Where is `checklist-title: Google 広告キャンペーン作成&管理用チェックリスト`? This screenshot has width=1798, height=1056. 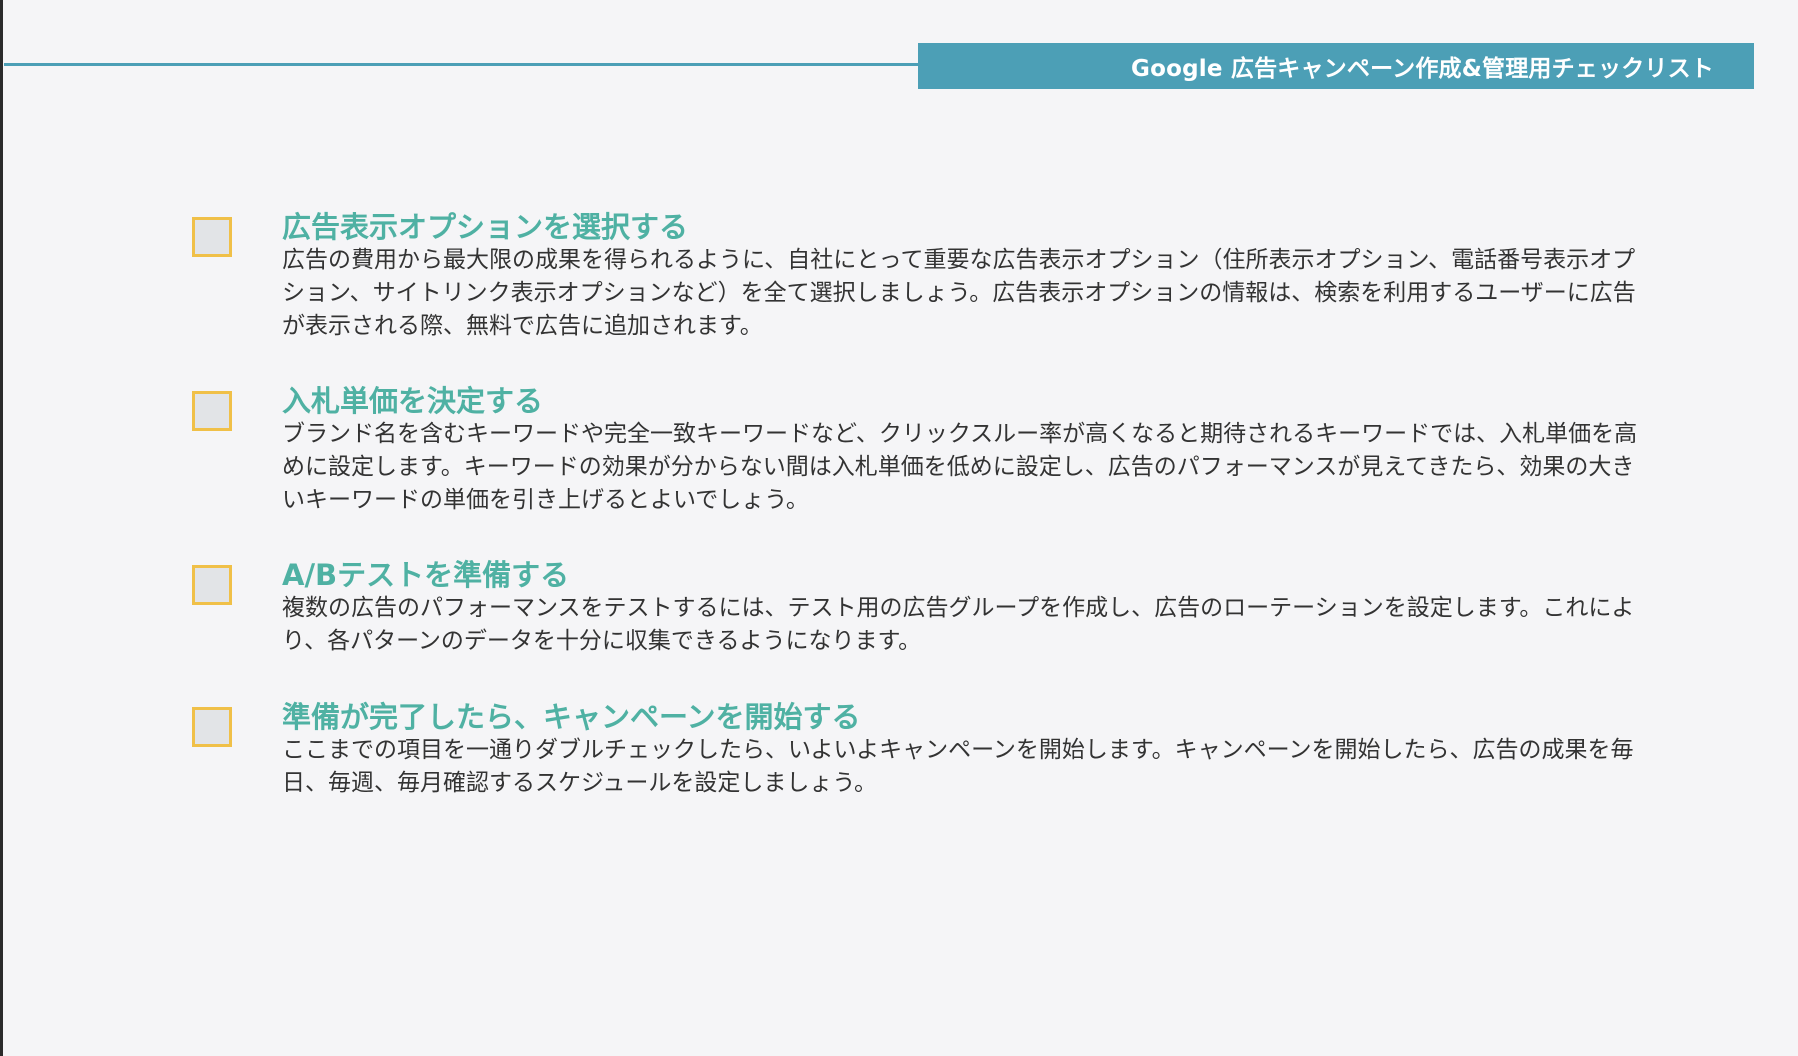
checklist-title: Google 広告キャンペーン作成&管理用チェックリスト is located at coordinates (1422, 69).